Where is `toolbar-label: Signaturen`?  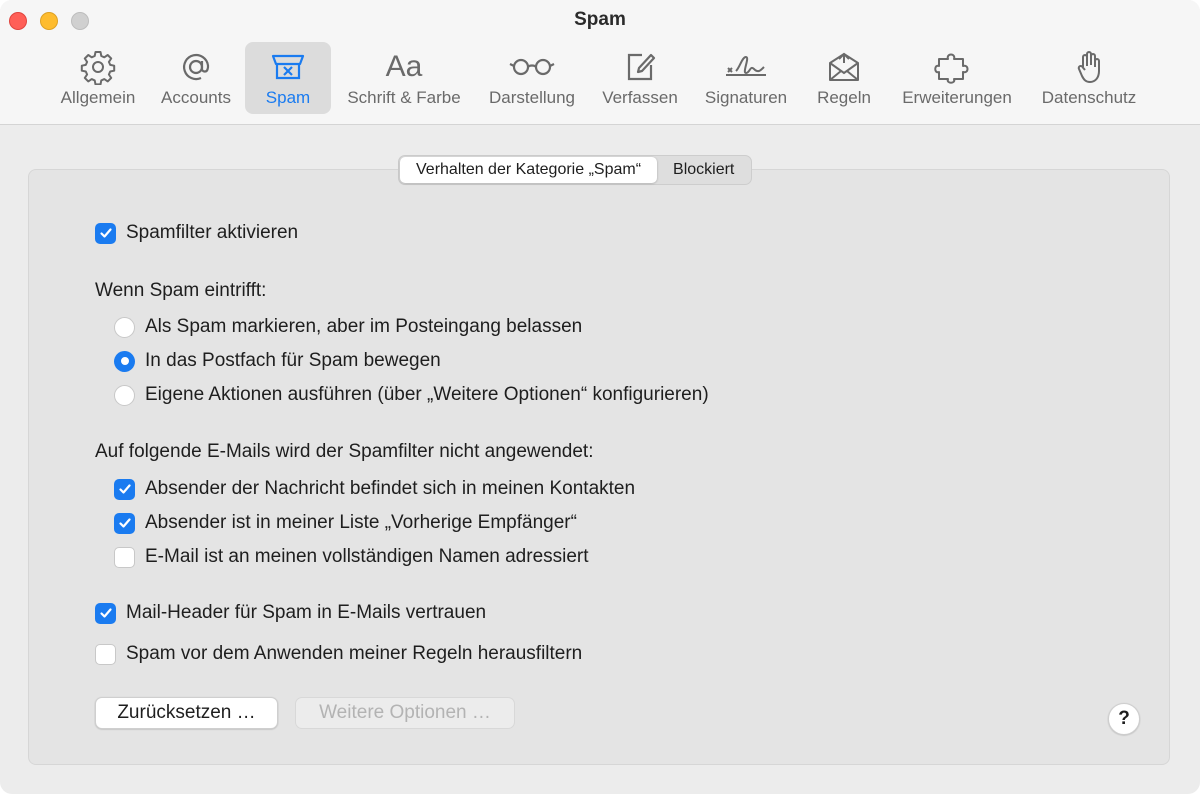
toolbar-label: Signaturen is located at coordinates (746, 97).